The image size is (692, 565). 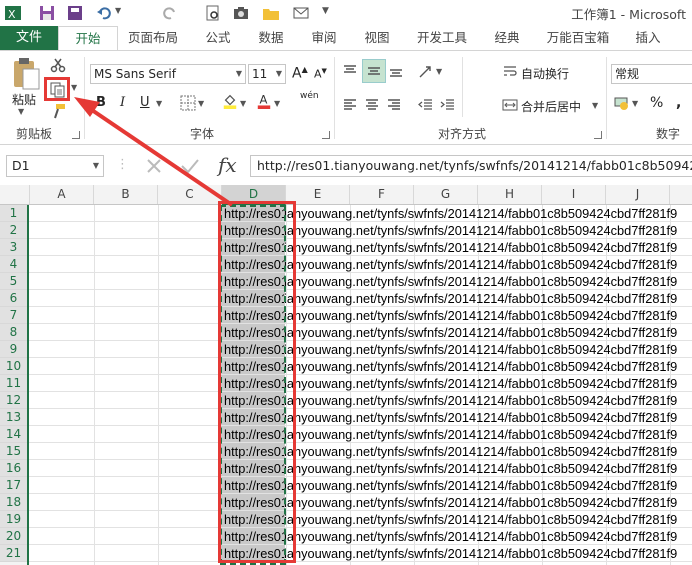 I want to click on clipboard-launcher-icon, so click(x=76, y=135).